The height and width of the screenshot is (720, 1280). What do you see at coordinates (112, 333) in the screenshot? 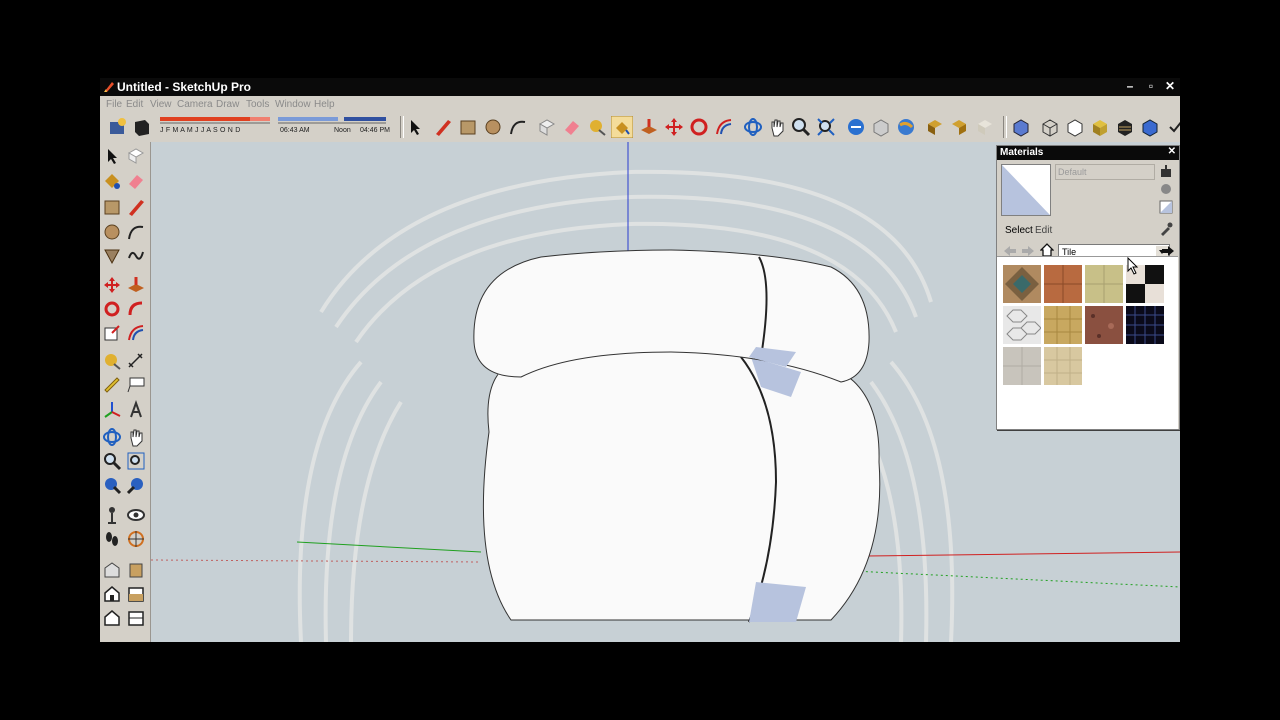
I see `scale-icon` at bounding box center [112, 333].